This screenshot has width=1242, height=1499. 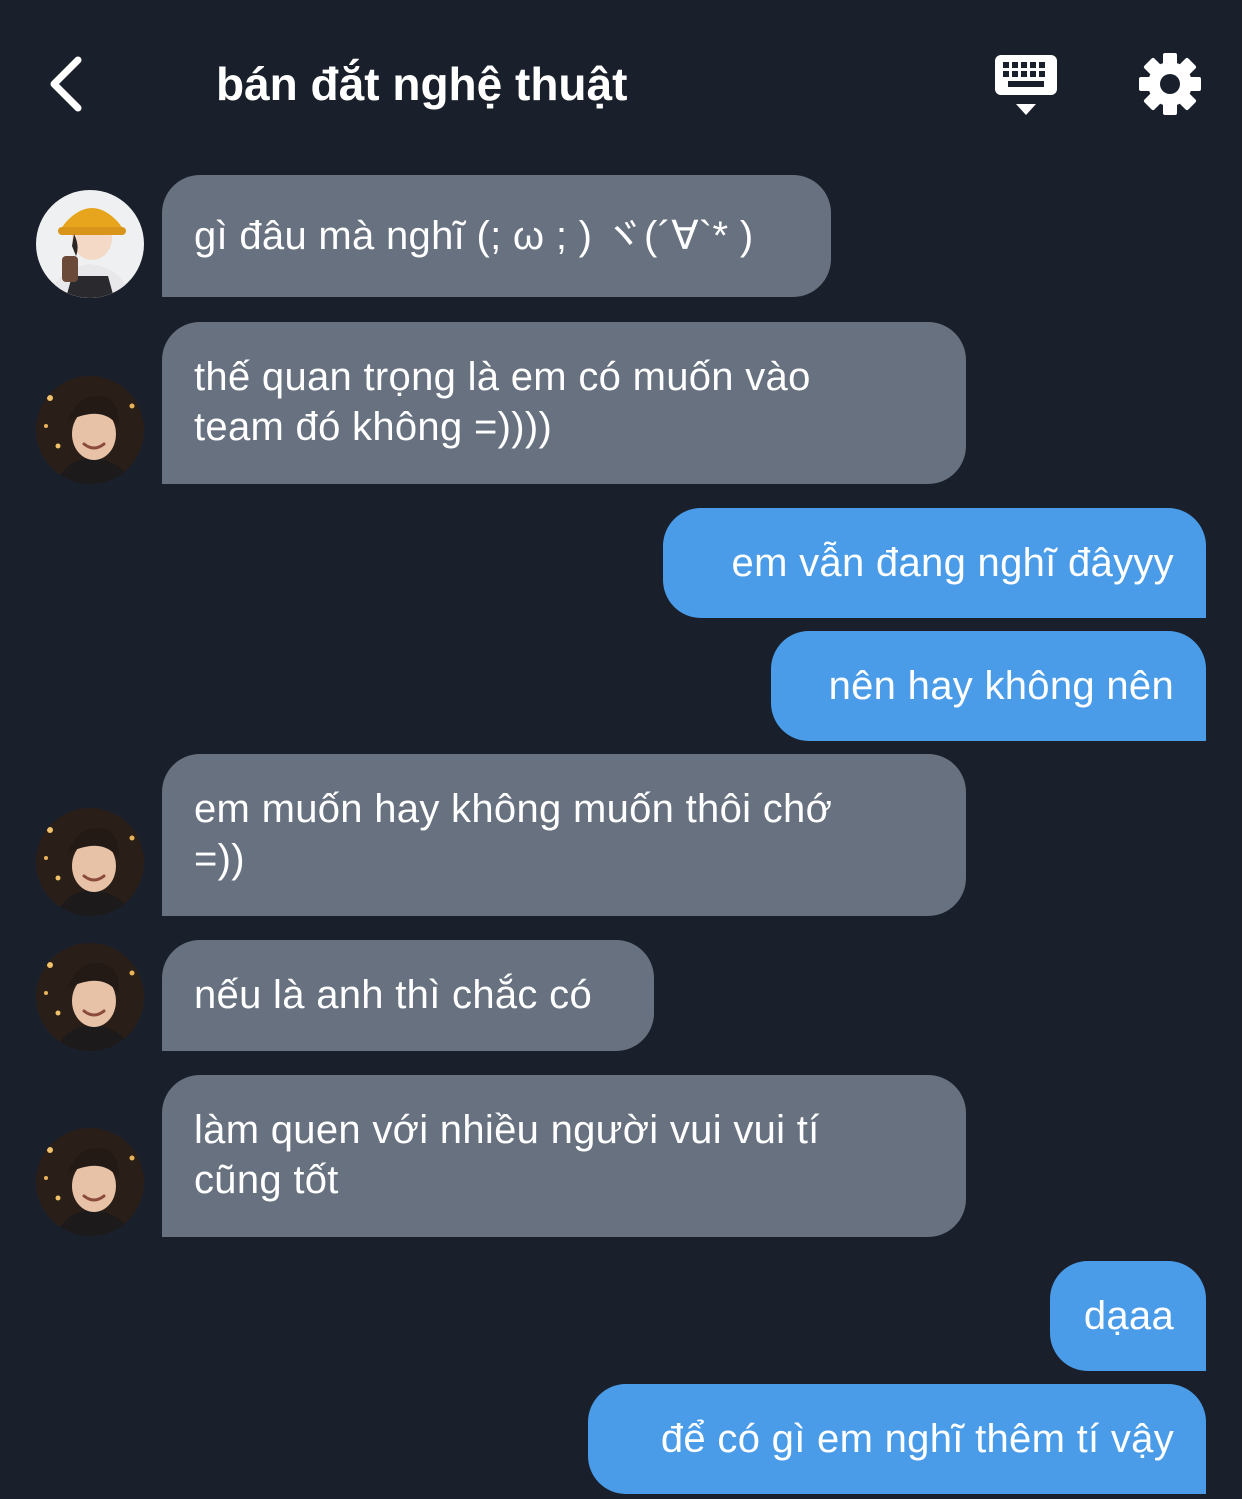 I want to click on chat-title: bán đắt nghệ thuật, so click(x=422, y=84).